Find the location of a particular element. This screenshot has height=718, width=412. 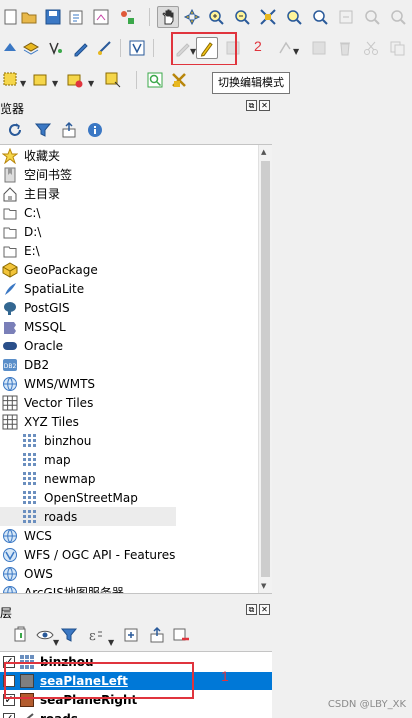

zoom-in-icon is located at coordinates (216, 17).